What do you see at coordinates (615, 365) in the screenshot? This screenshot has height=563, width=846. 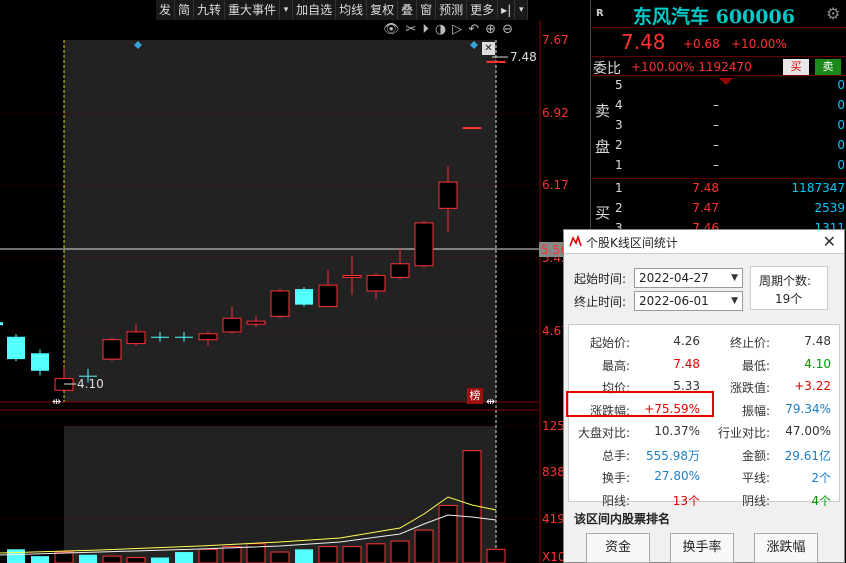 I see `stat-label: 最高:` at bounding box center [615, 365].